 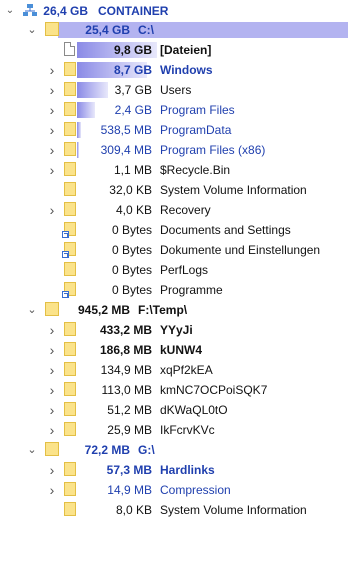 What do you see at coordinates (133, 510) in the screenshot?
I see `row-size: 8,0 KB` at bounding box center [133, 510].